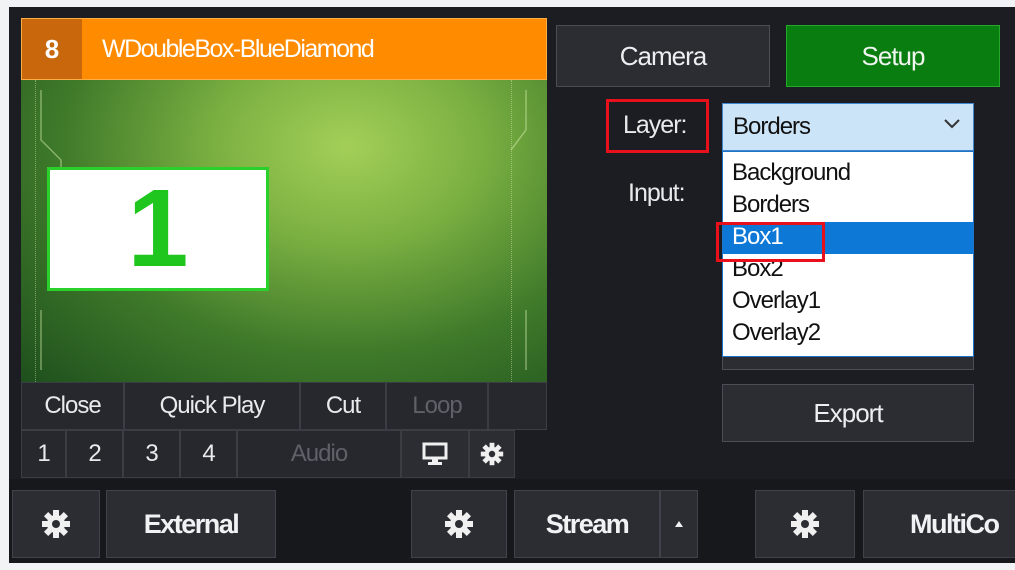  Describe the element at coordinates (848, 363) in the screenshot. I see `input-select-partial` at that location.